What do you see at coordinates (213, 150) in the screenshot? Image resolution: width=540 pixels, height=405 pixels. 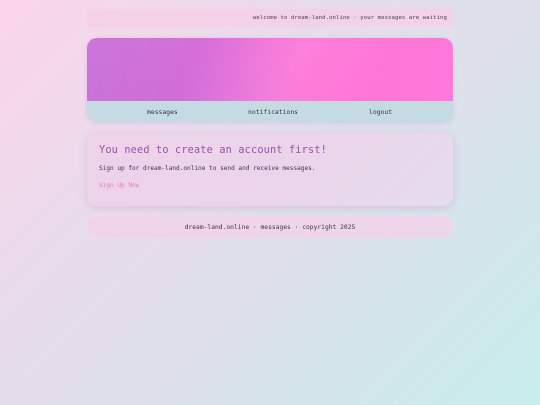 I see `notice-title: You need to create an account first!` at bounding box center [213, 150].